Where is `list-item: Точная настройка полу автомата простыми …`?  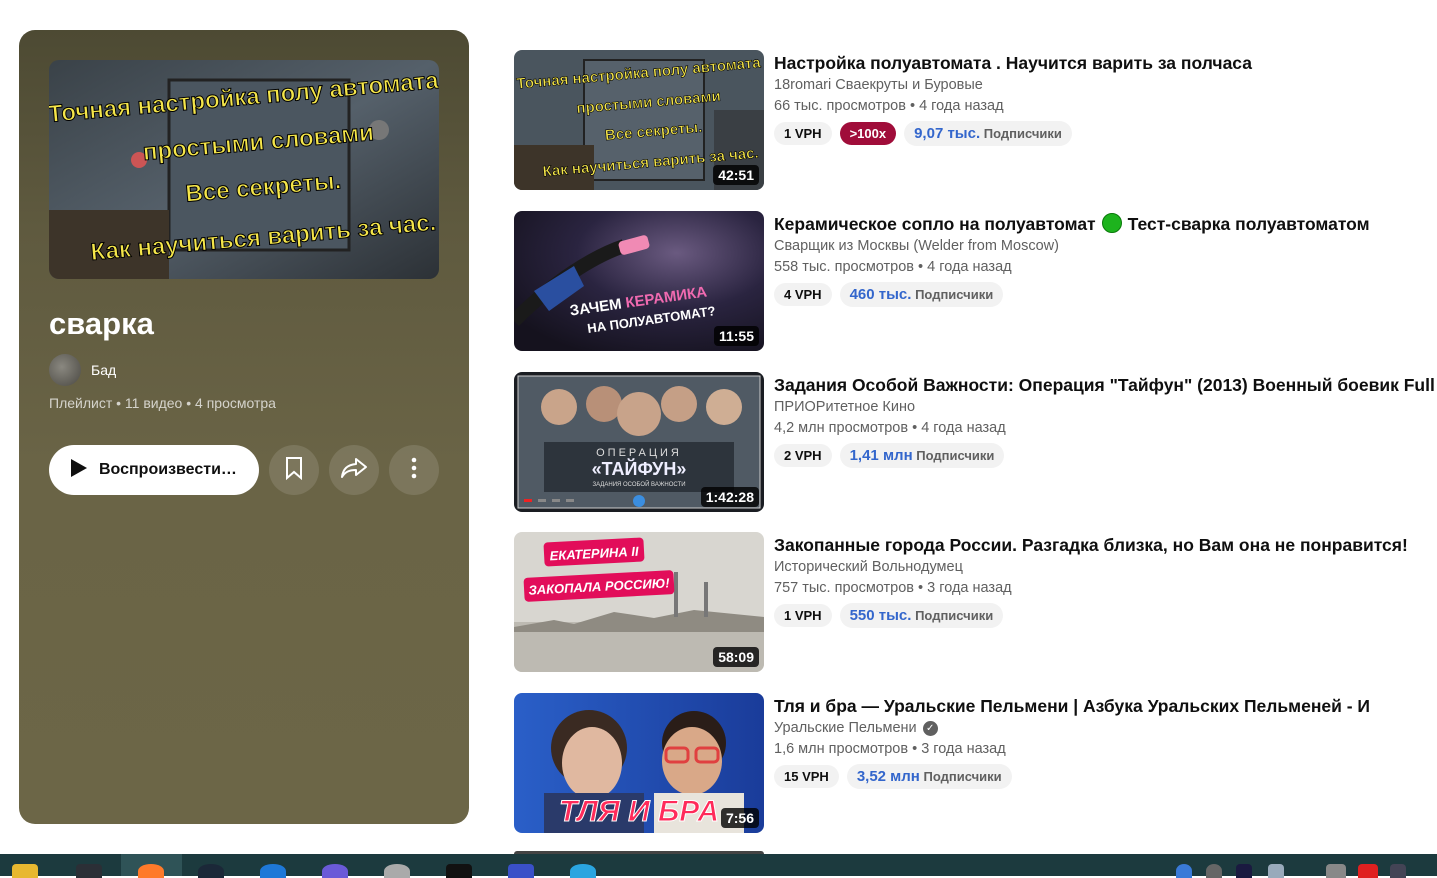 list-item: Точная настройка полу автомата простыми … is located at coordinates (974, 120).